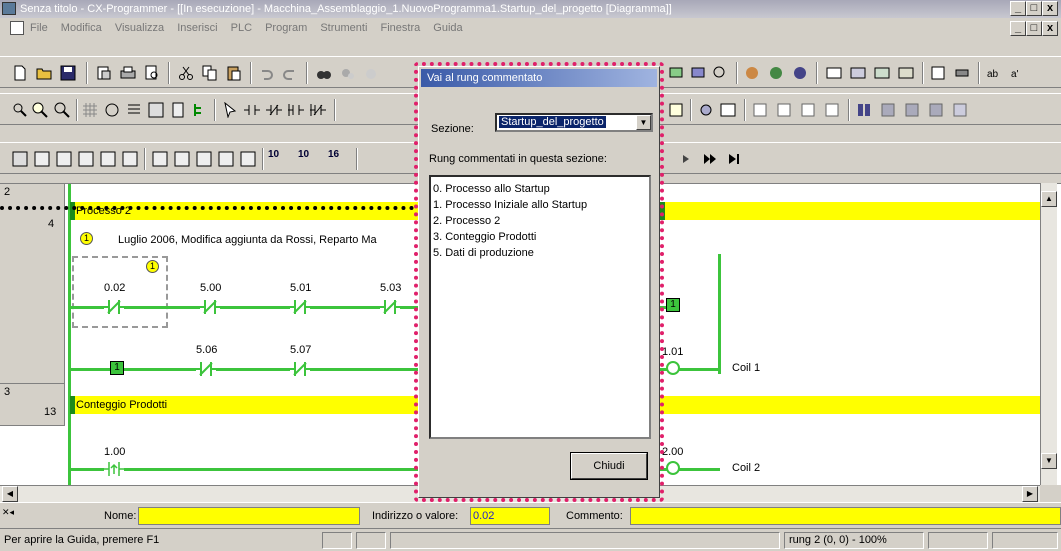 The height and width of the screenshot is (551, 1061). What do you see at coordinates (210, 73) in the screenshot?
I see `copy-icon` at bounding box center [210, 73].